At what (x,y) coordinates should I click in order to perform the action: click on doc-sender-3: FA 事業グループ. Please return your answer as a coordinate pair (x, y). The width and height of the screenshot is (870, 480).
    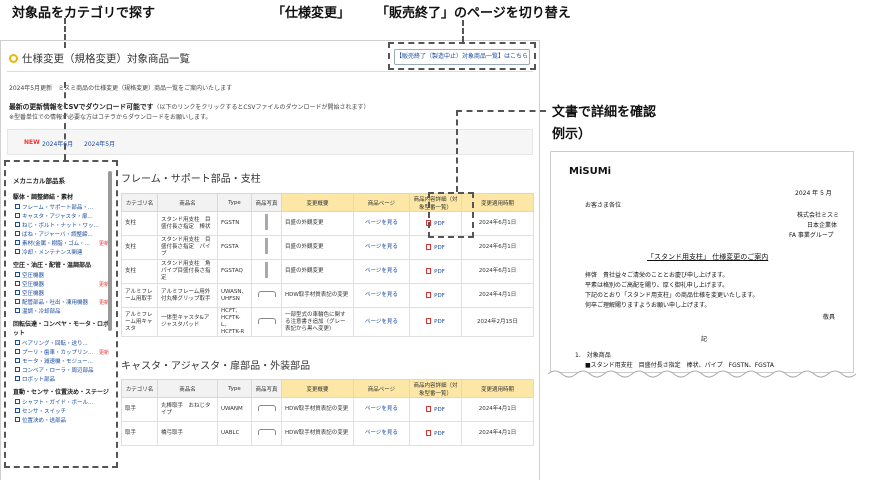
    Looking at the image, I should click on (811, 235).